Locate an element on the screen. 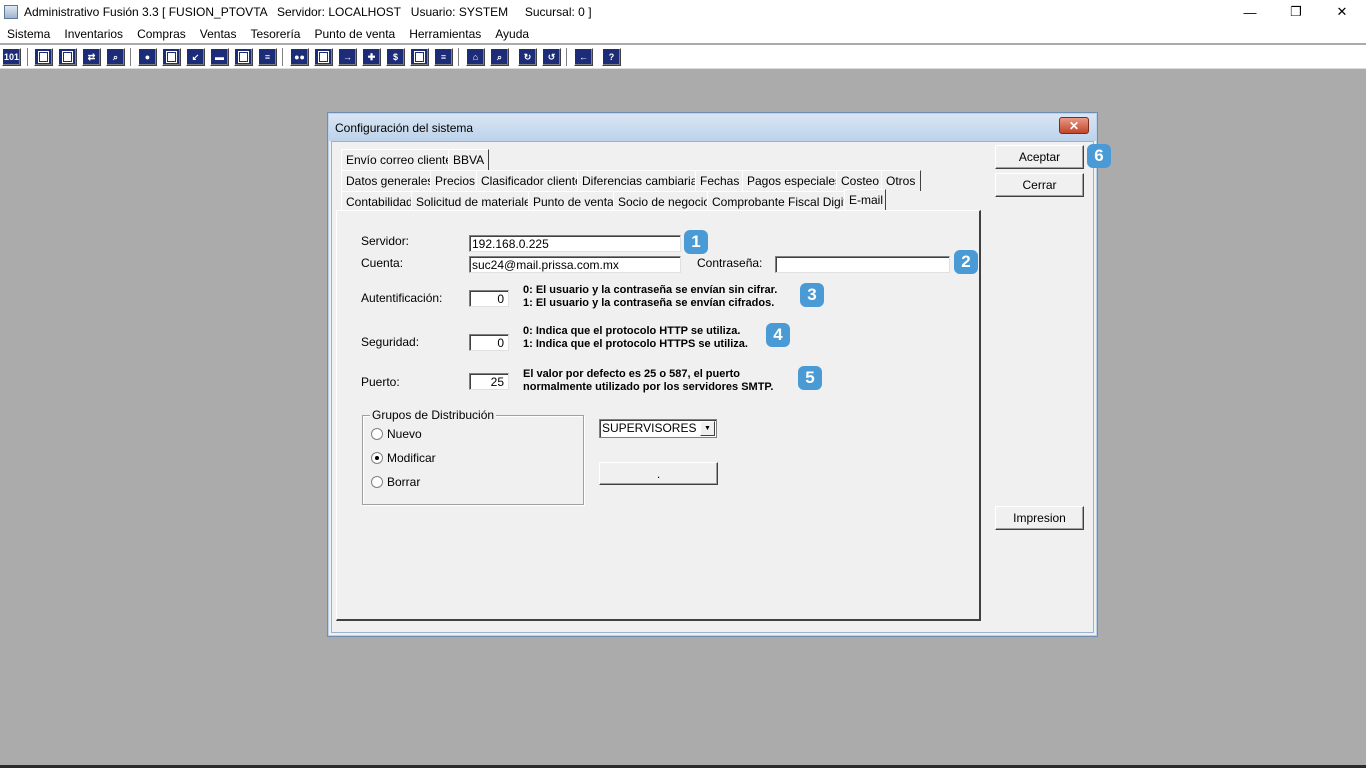 Image resolution: width=1366 pixels, height=768 pixels. auth-label: Autentificación: is located at coordinates (402, 298).